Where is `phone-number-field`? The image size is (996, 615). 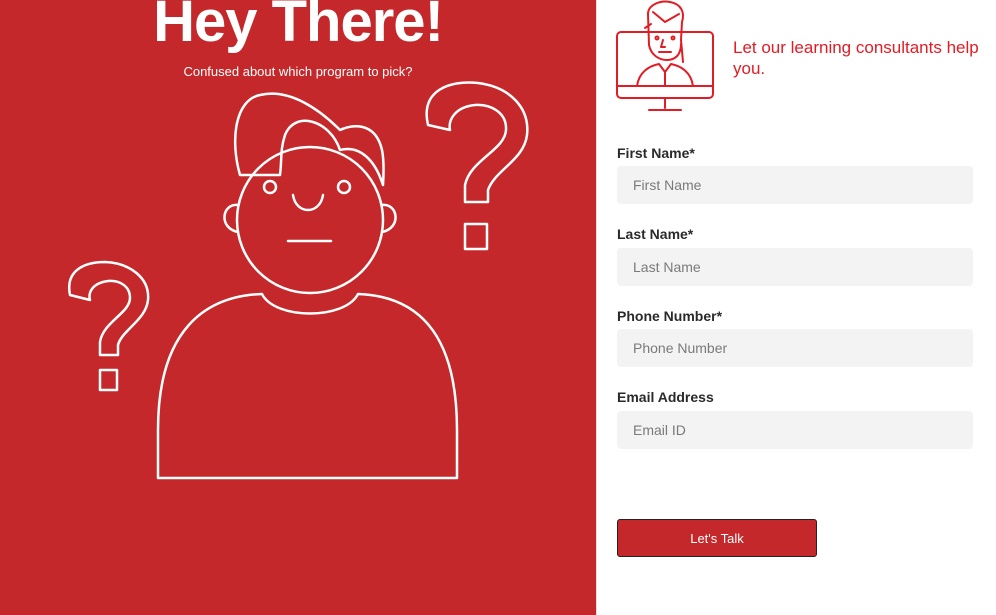
phone-number-field is located at coordinates (795, 348).